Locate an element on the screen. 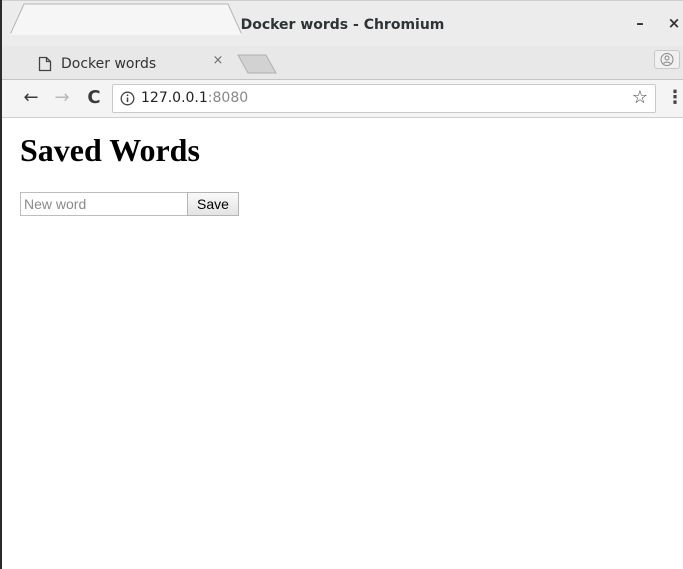 Image resolution: width=683 pixels, height=569 pixels. tab-title: Docker words is located at coordinates (109, 64).